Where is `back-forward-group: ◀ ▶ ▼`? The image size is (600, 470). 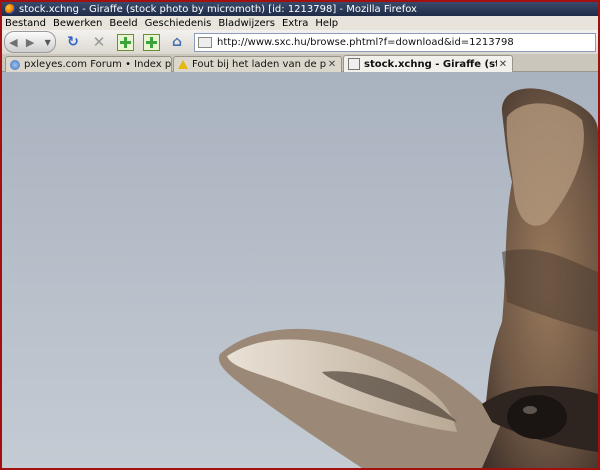
back-forward-group: ◀ ▶ ▼ is located at coordinates (30, 42).